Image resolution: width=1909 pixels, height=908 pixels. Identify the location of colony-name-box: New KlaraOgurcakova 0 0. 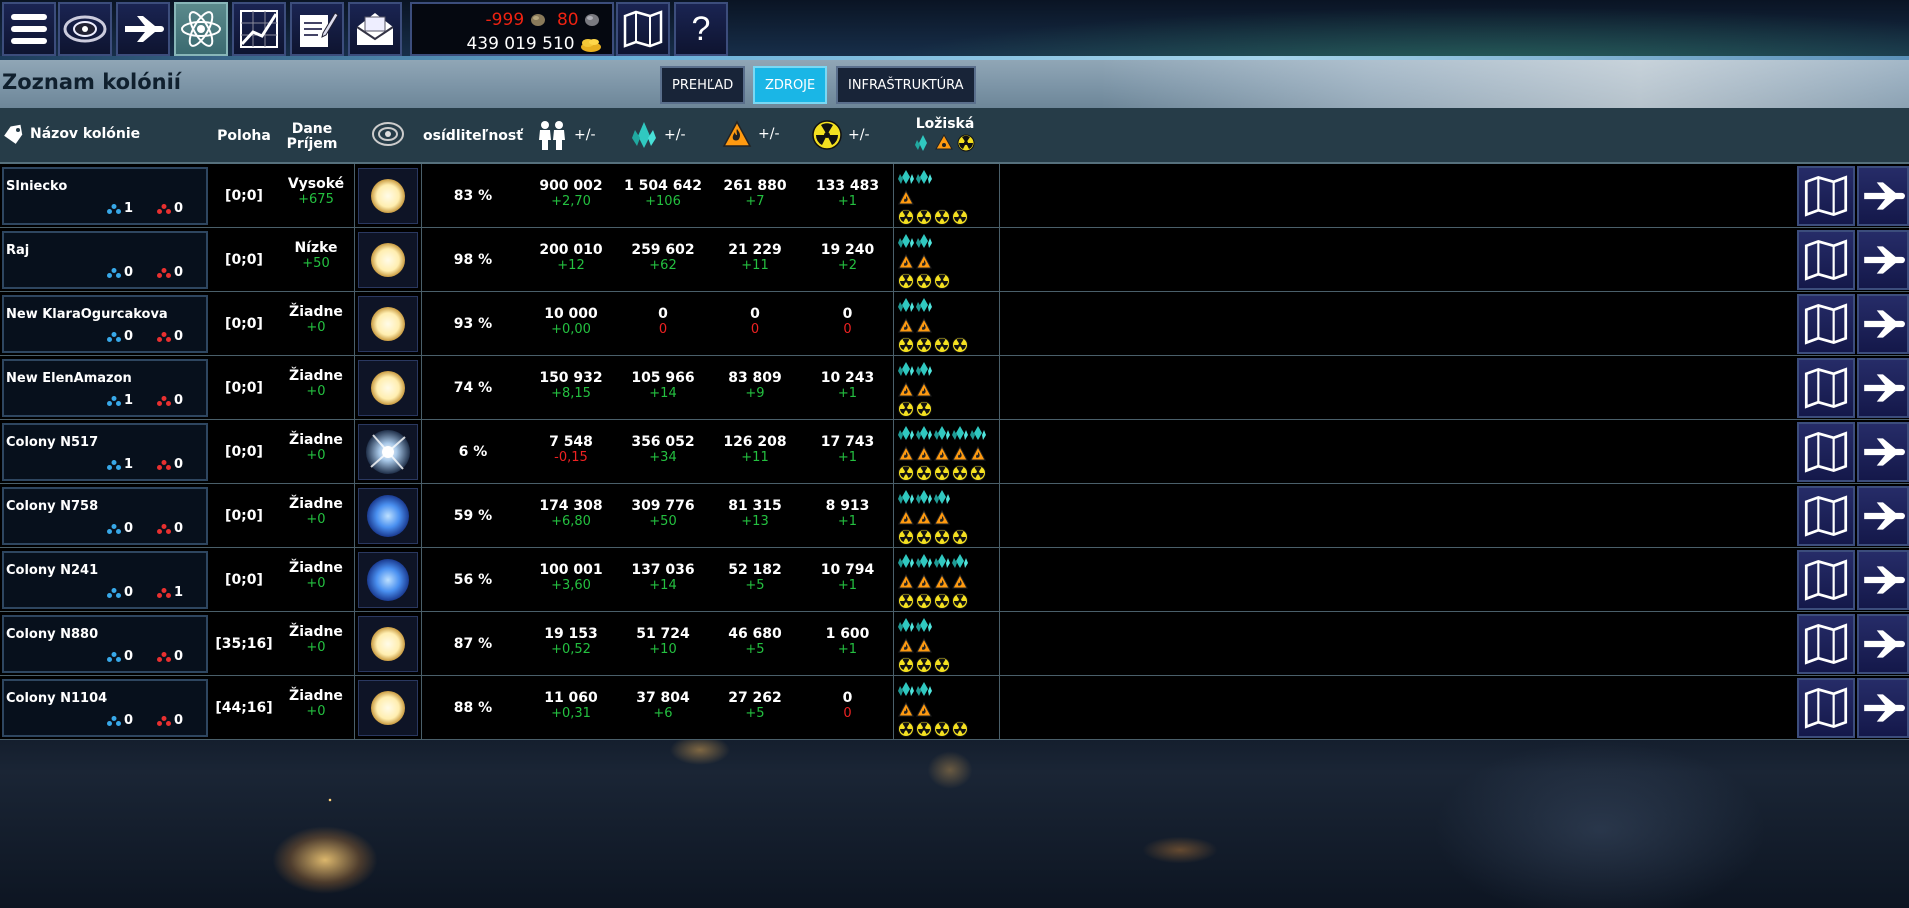
(105, 324).